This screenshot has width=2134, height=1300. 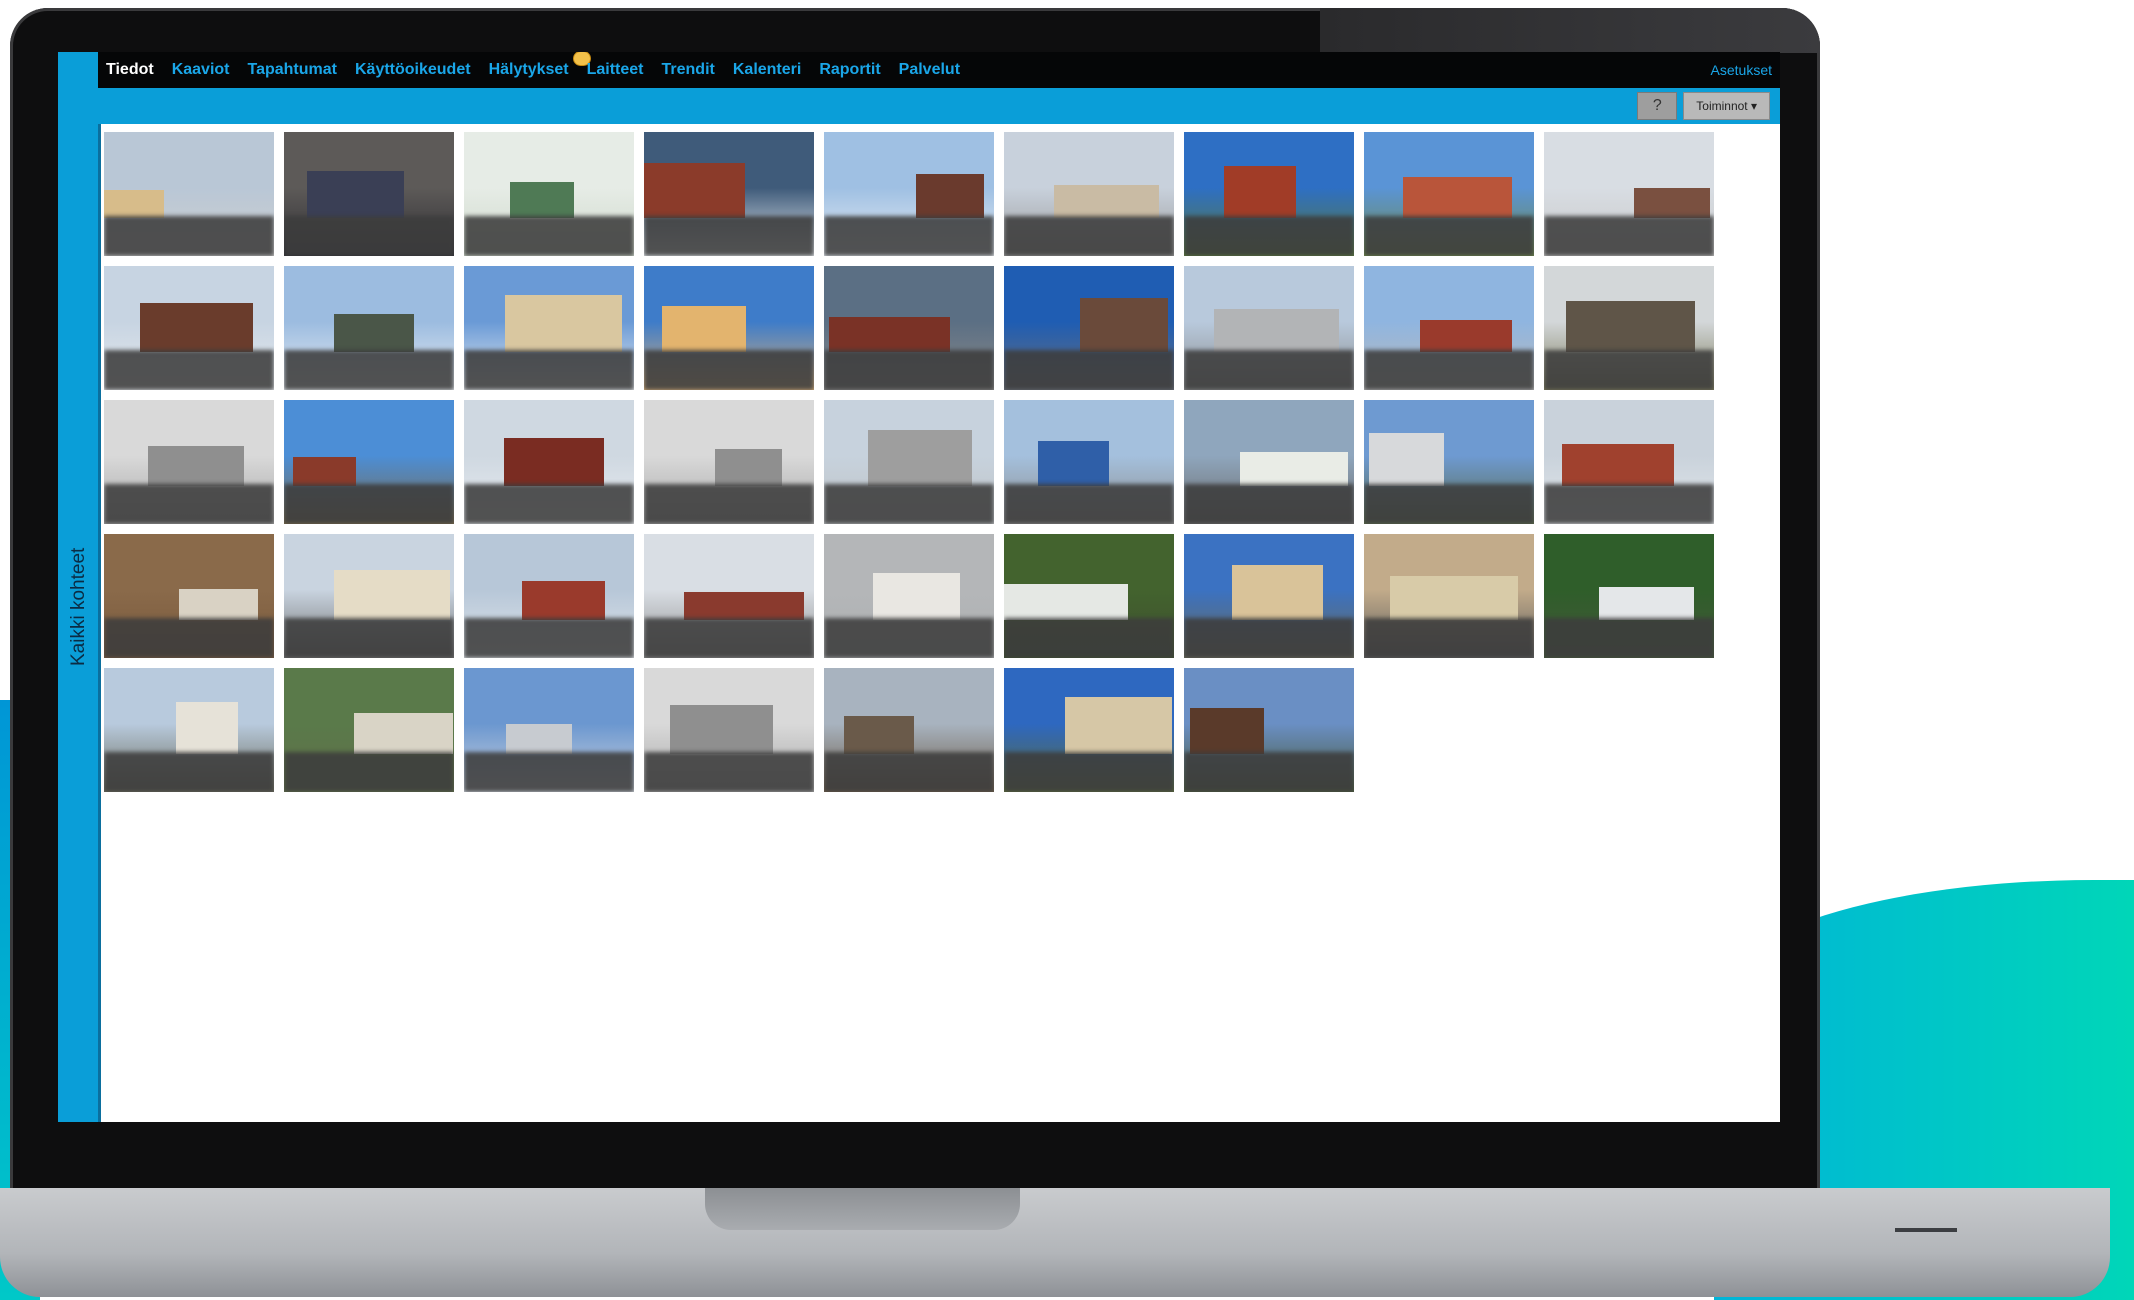 I want to click on nav-item-tapahtumat: Tapahtumat, so click(x=292, y=70).